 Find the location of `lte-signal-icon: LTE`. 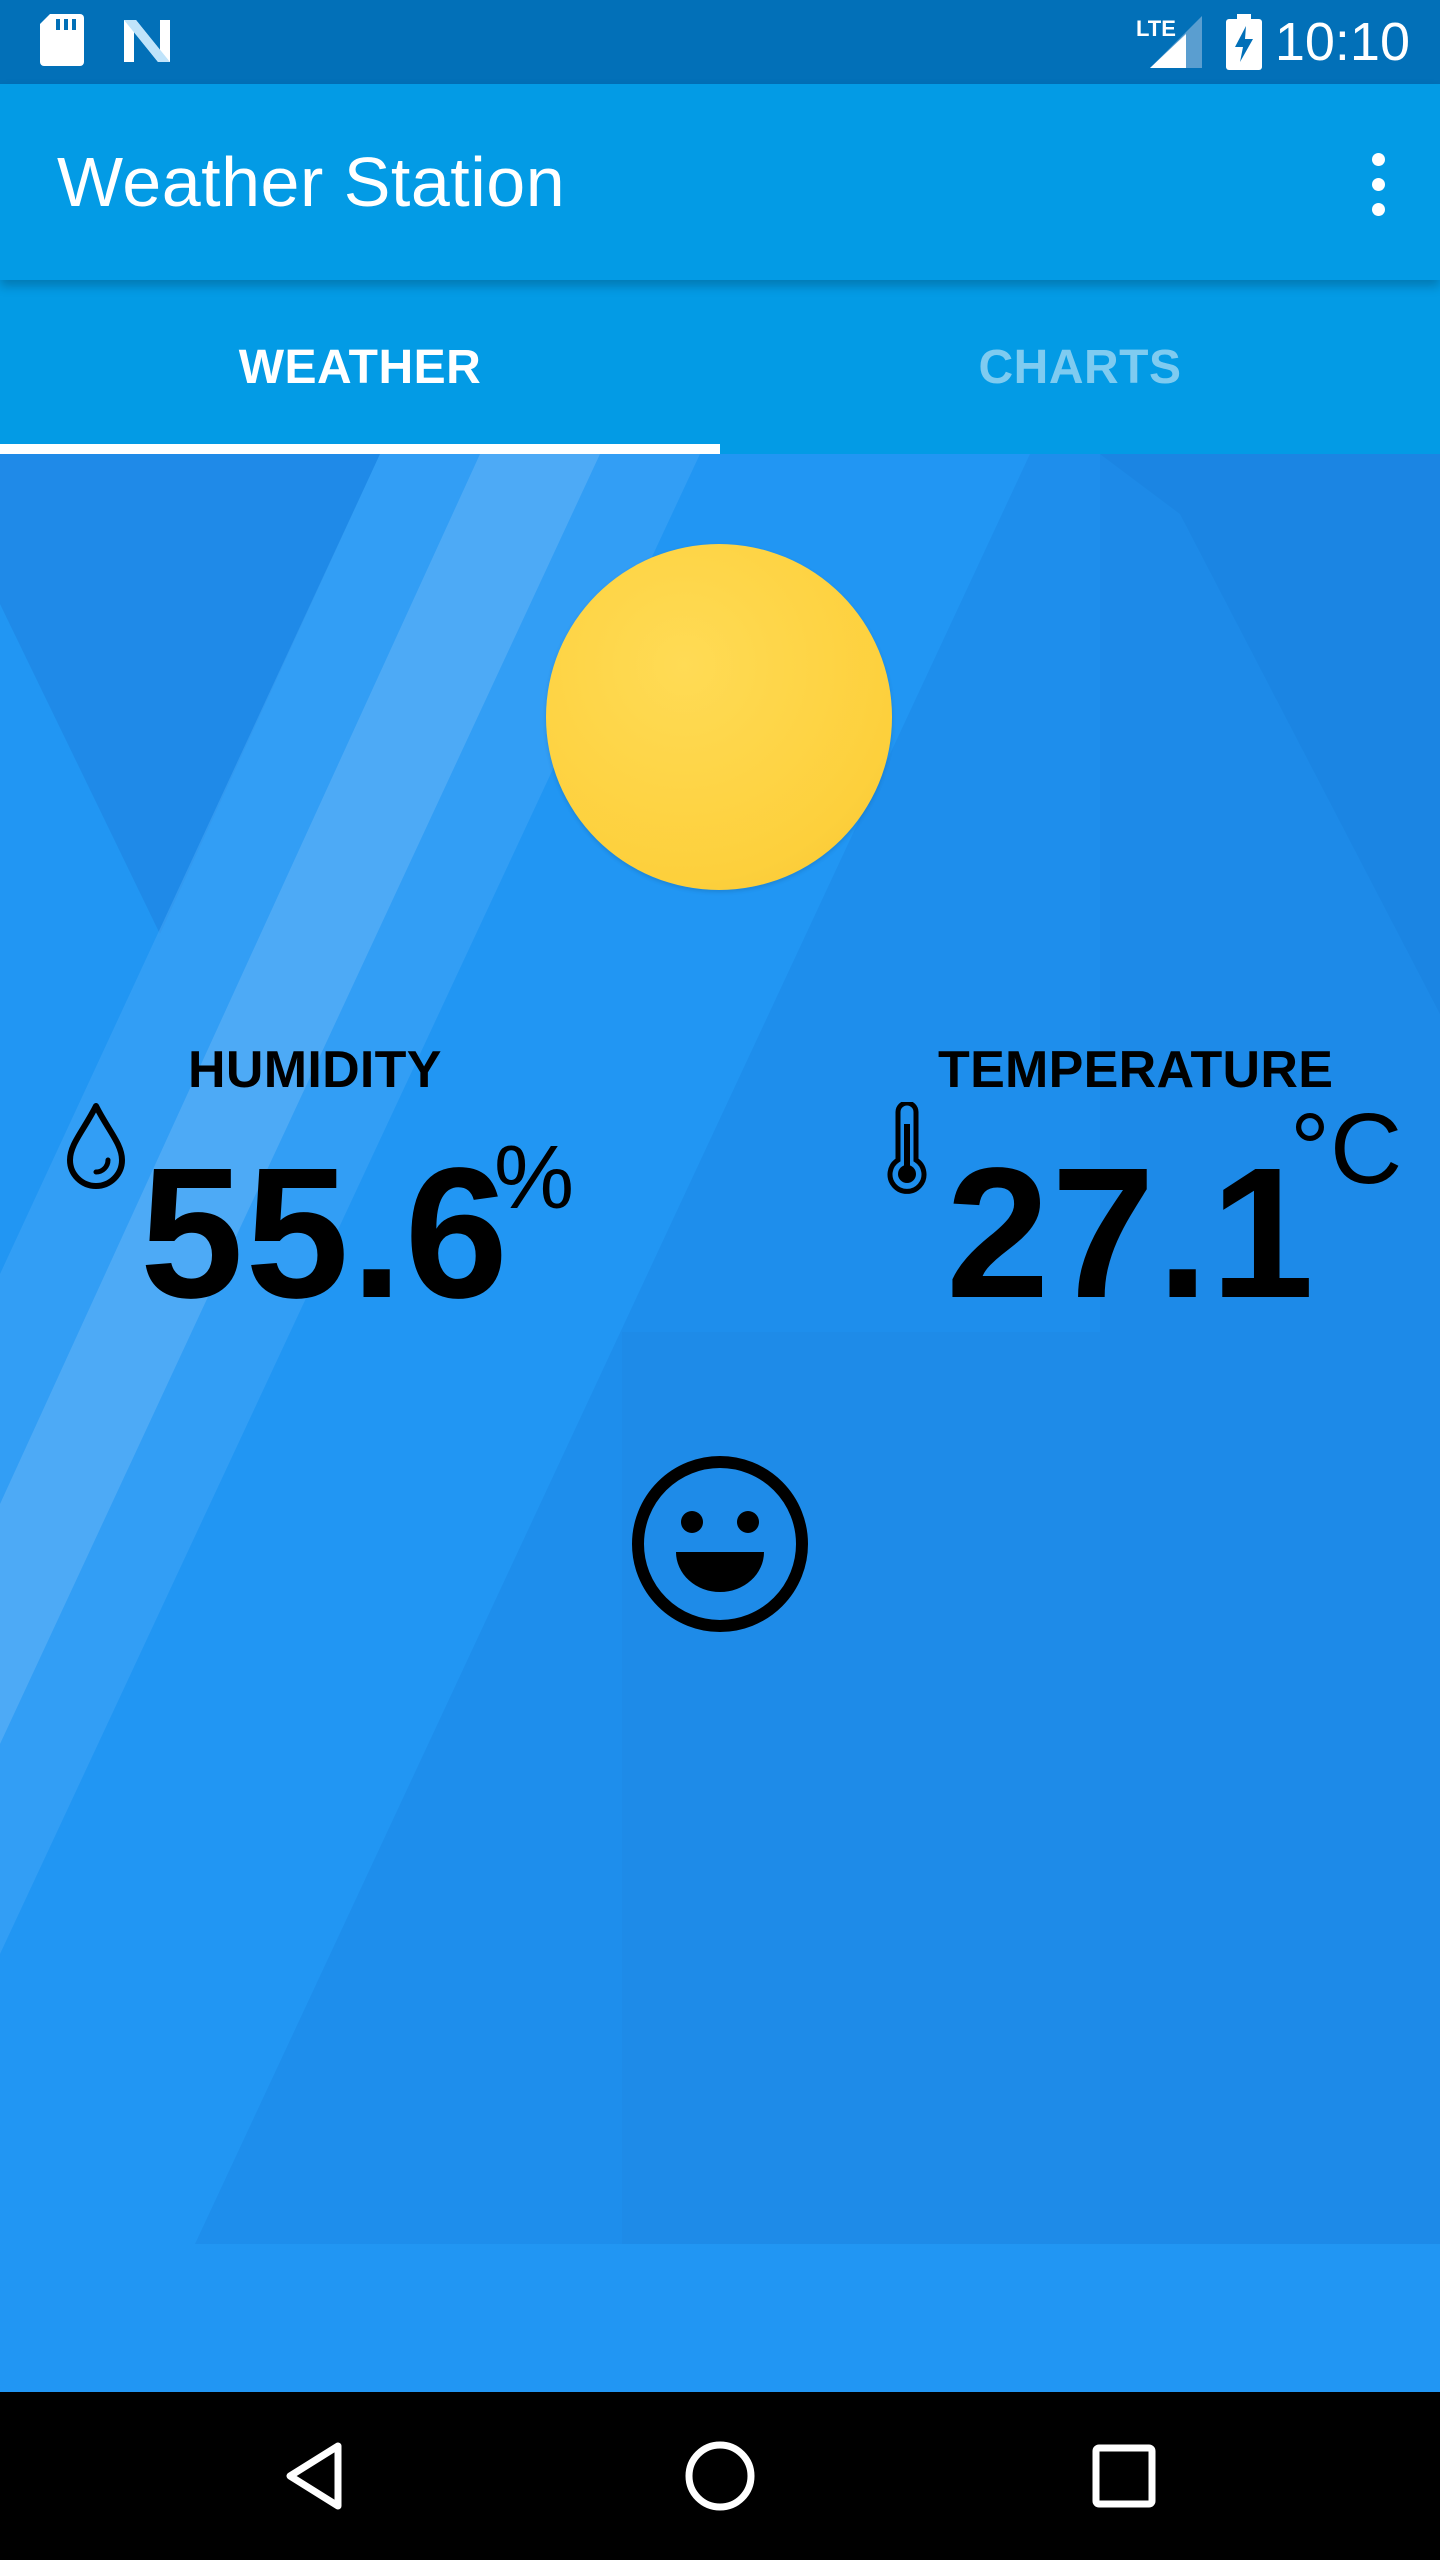

lte-signal-icon: LTE is located at coordinates (1169, 44).